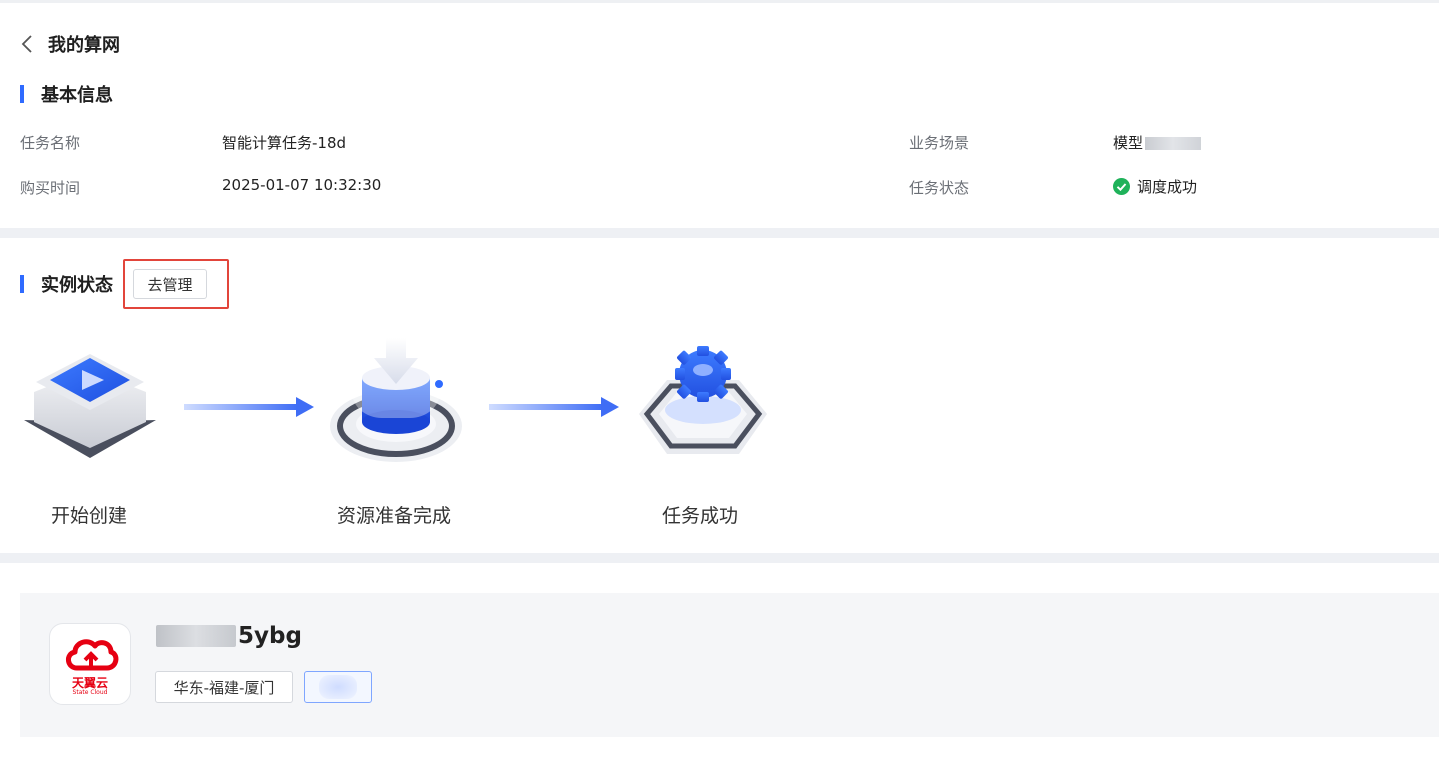  Describe the element at coordinates (939, 188) in the screenshot. I see `status-label: 任务状态` at that location.